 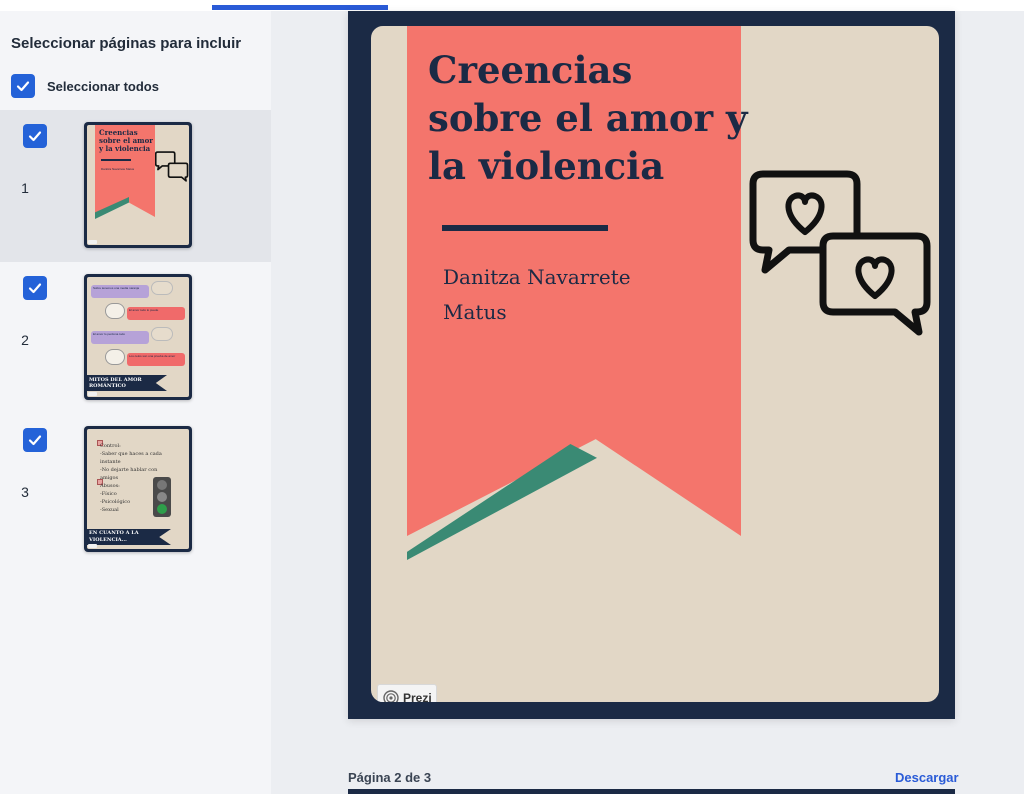 I want to click on select-all-checkbox-row: Seleccionar todos, so click(x=85, y=86).